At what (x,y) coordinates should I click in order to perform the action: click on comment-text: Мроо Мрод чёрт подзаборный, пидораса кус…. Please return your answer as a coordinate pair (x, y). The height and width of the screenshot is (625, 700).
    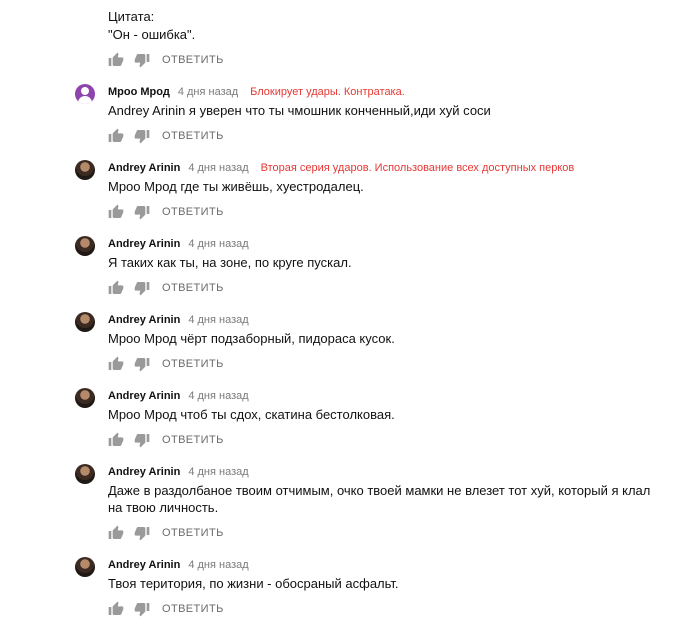
    Looking at the image, I should click on (251, 338).